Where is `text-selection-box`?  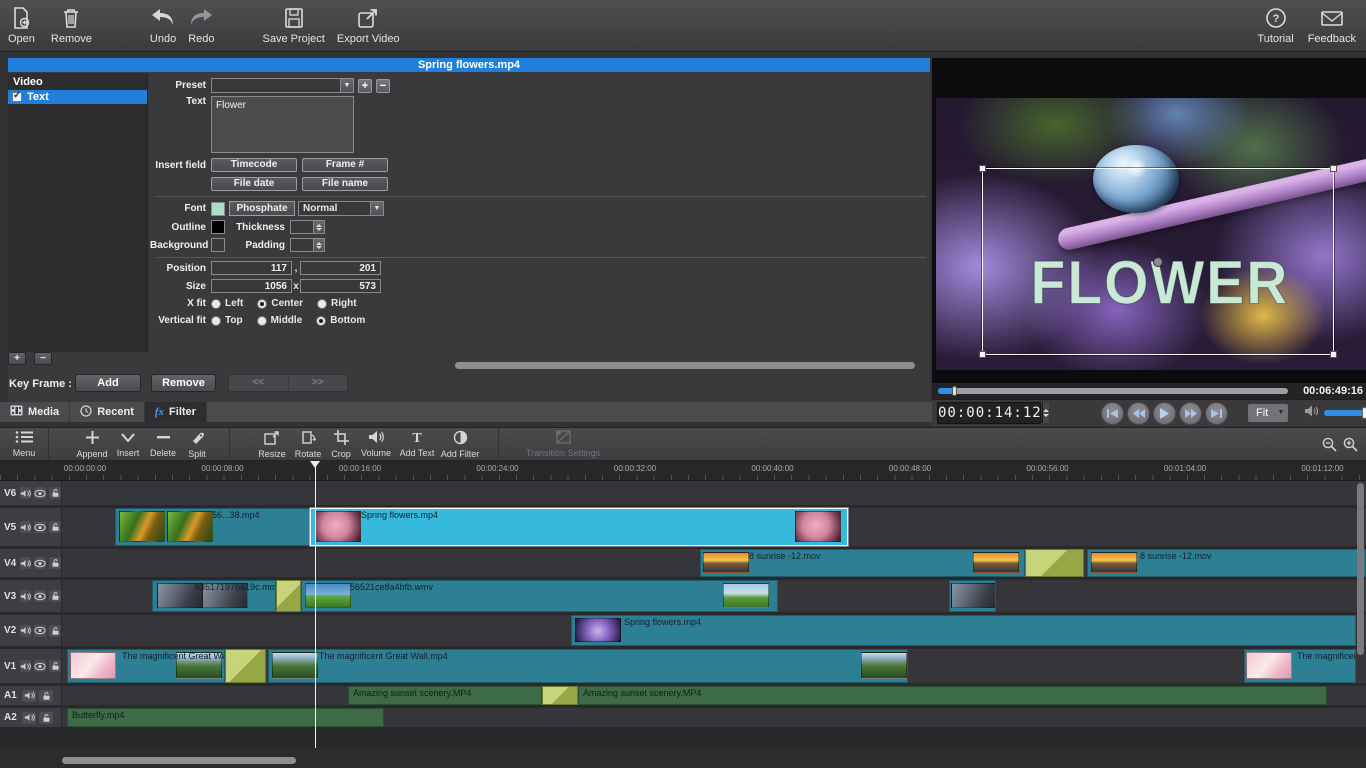
text-selection-box is located at coordinates (1158, 261).